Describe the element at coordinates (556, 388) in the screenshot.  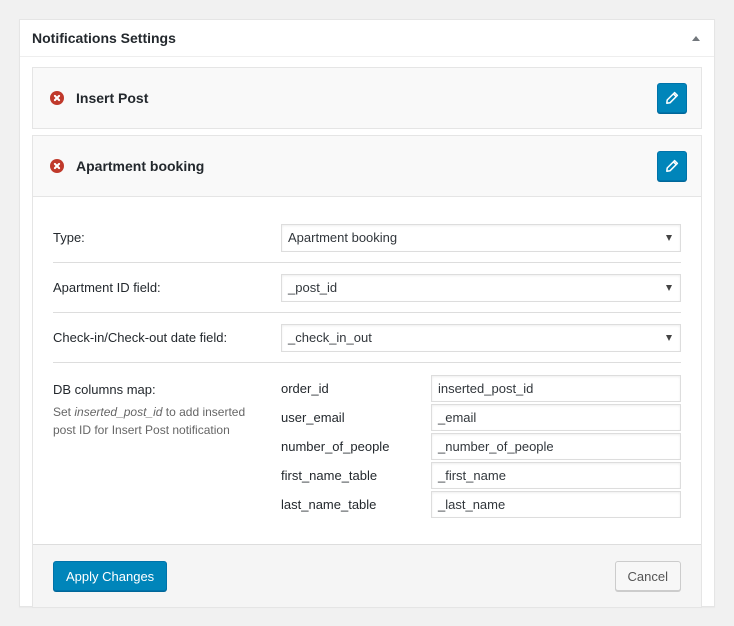
I see `db-column-input: inserted_post_id` at that location.